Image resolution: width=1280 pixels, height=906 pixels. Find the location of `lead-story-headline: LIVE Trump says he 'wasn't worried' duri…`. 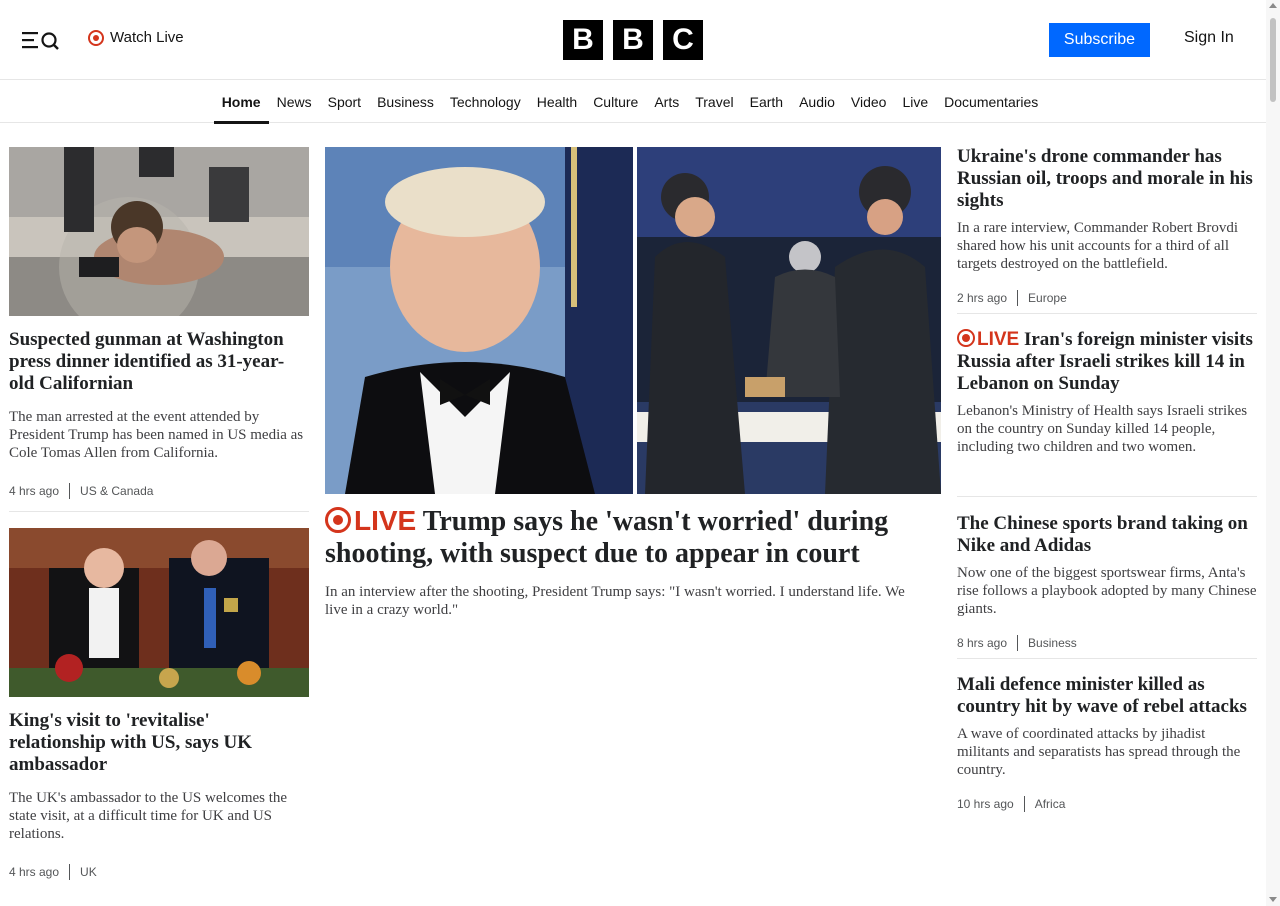

lead-story-headline: LIVE Trump says he 'wasn't worried' duri… is located at coordinates (633, 537).